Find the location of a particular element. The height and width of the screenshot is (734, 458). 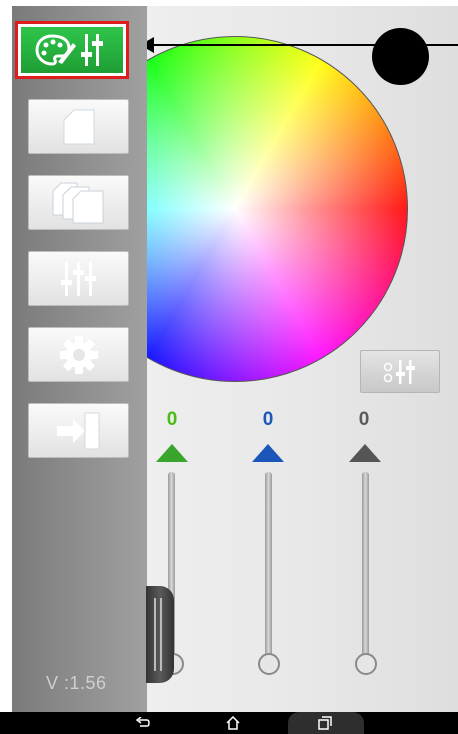

blue-slider-track is located at coordinates (268, 566).